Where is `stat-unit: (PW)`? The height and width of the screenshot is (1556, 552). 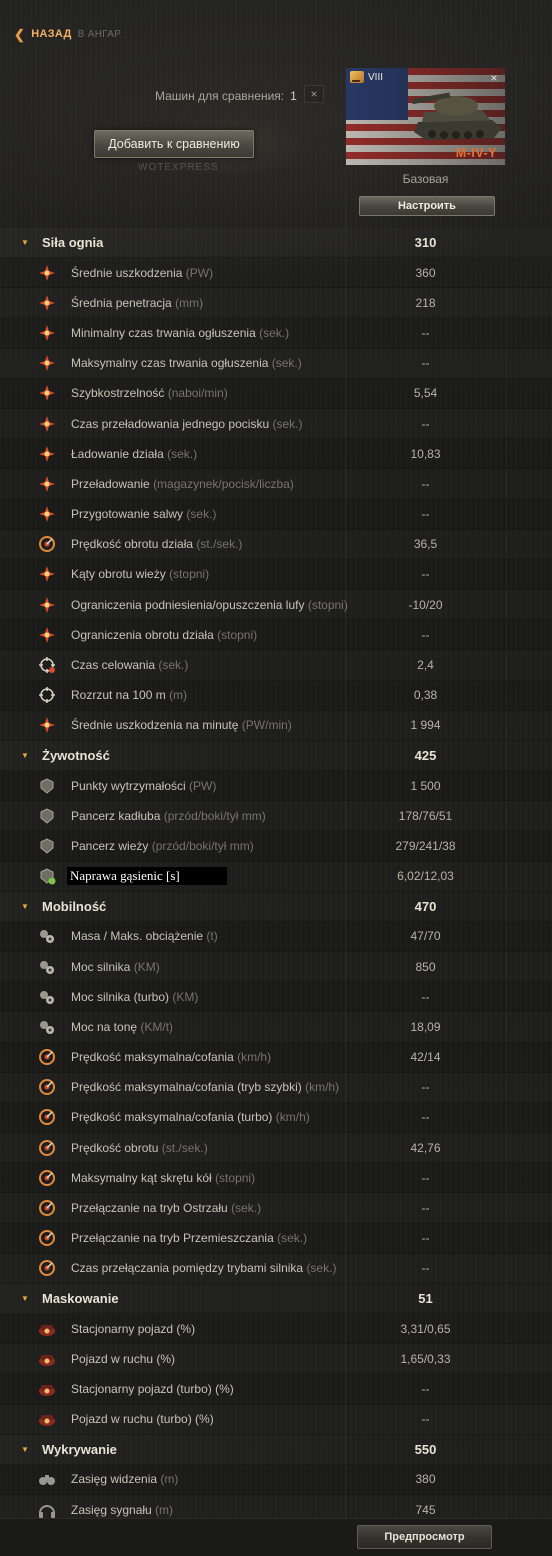
stat-unit: (PW) is located at coordinates (203, 785).